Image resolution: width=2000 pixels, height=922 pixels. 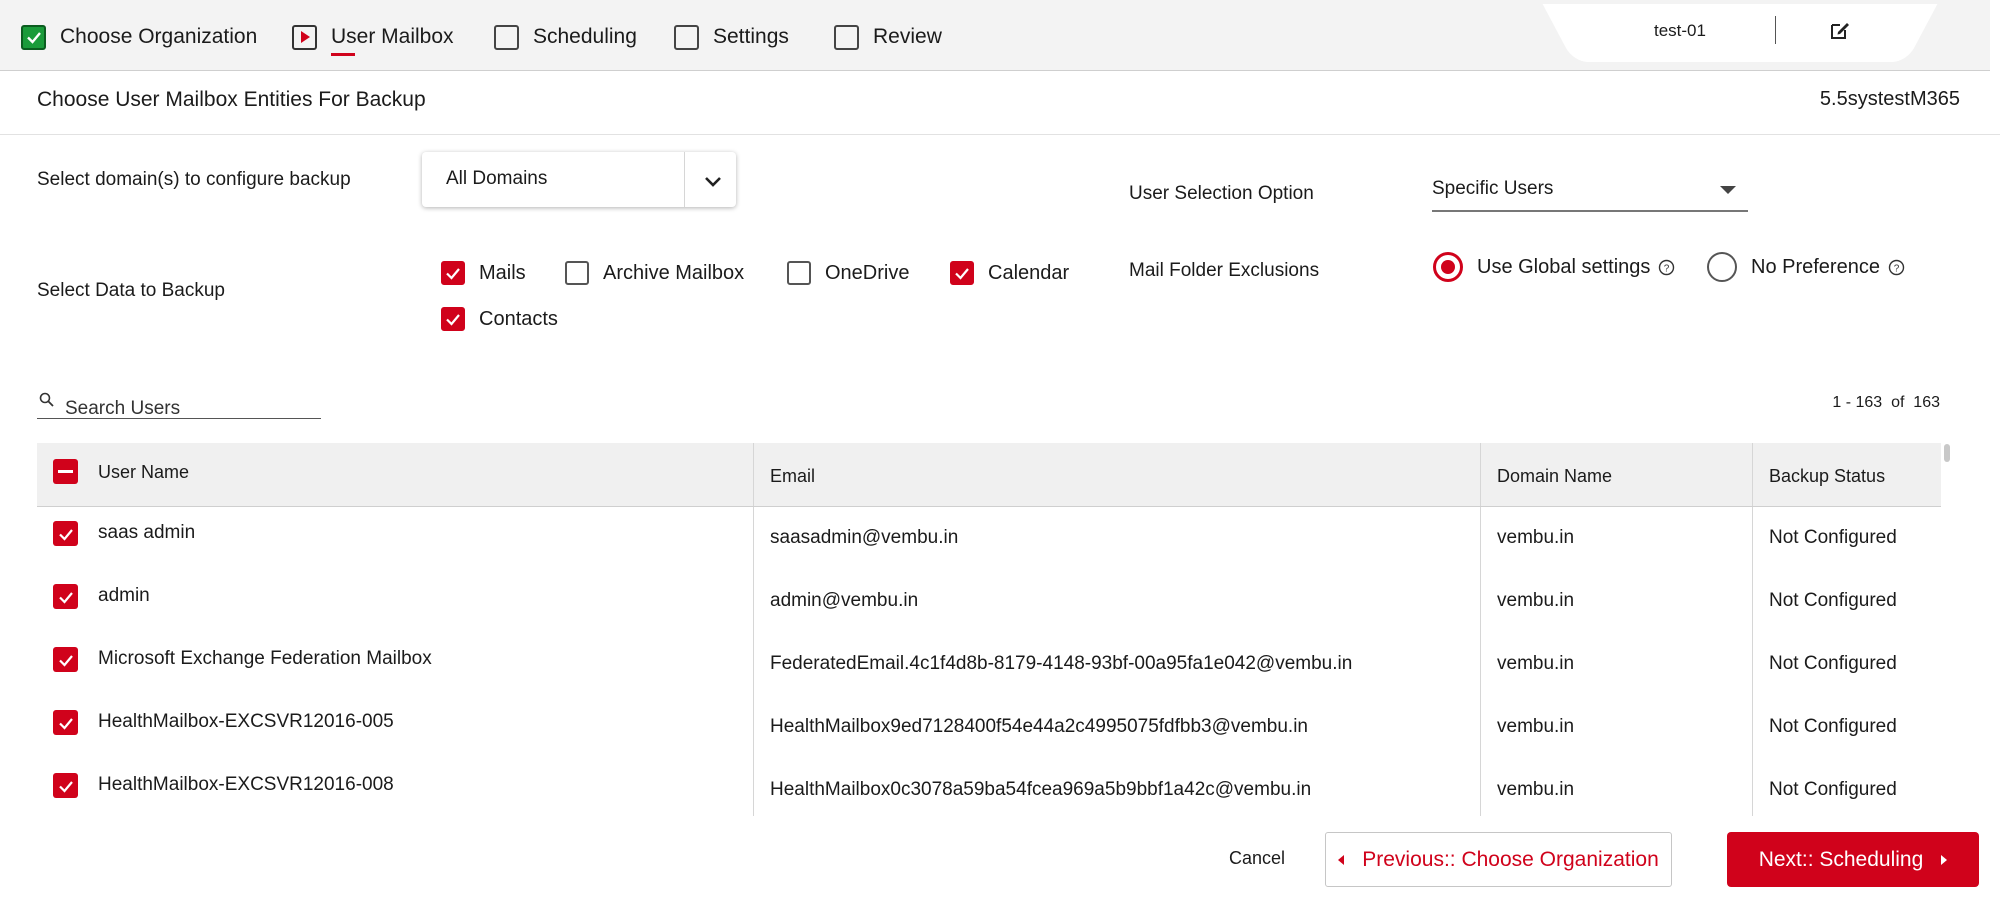 I want to click on step-user-mailbox: User Mailbox, so click(x=373, y=39).